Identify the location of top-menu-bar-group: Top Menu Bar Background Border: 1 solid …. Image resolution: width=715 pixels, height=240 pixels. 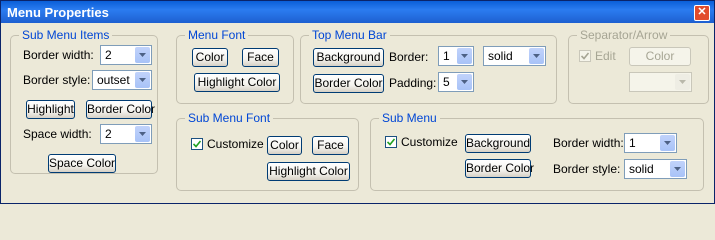
(428, 66).